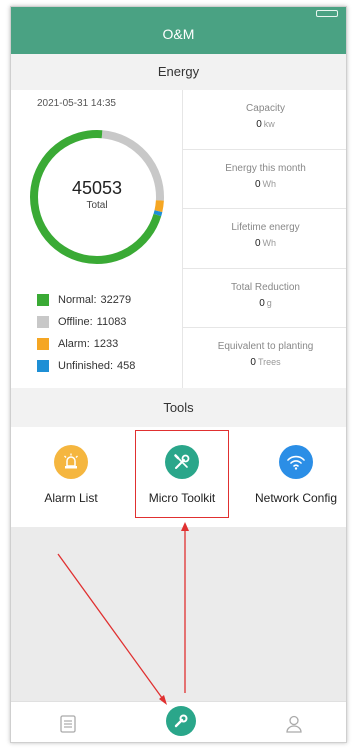  I want to click on micro-toolkit-button: Micro Toolkit, so click(182, 474).